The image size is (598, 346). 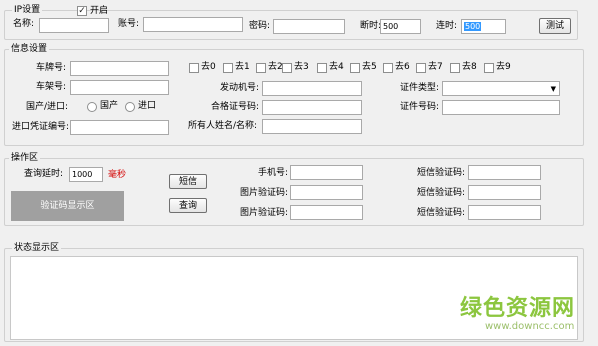 What do you see at coordinates (228, 68) in the screenshot?
I see `skip-1-checkbox` at bounding box center [228, 68].